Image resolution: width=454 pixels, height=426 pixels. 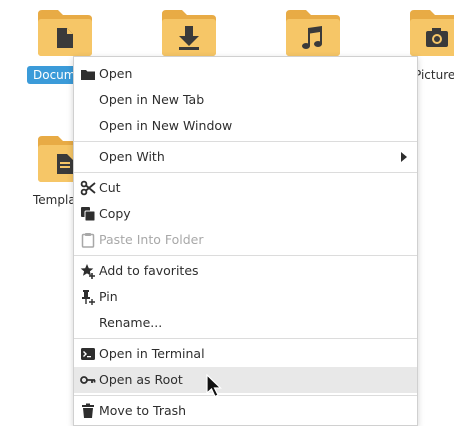 I want to click on menu-item-copy: Copy, so click(x=245, y=214).